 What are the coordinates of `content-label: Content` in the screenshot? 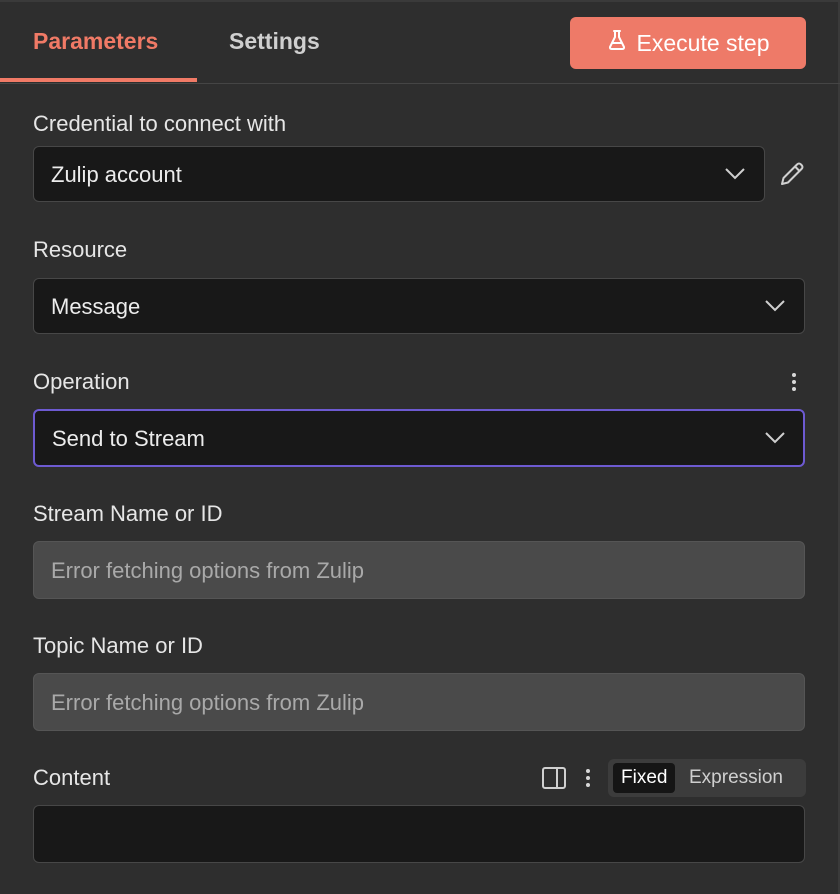 It's located at (72, 777).